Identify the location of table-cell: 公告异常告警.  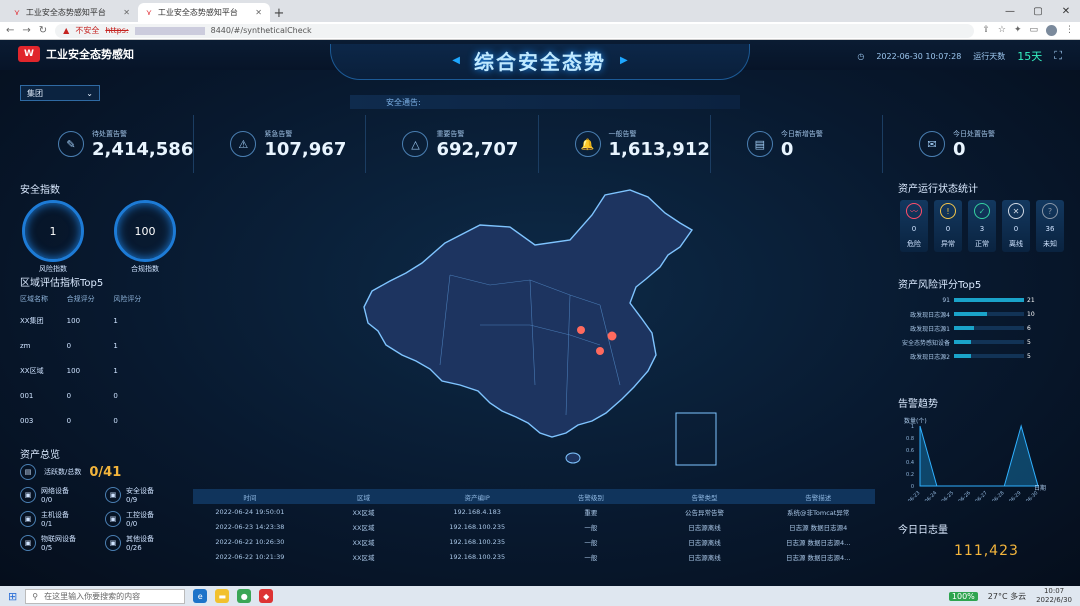
(705, 512).